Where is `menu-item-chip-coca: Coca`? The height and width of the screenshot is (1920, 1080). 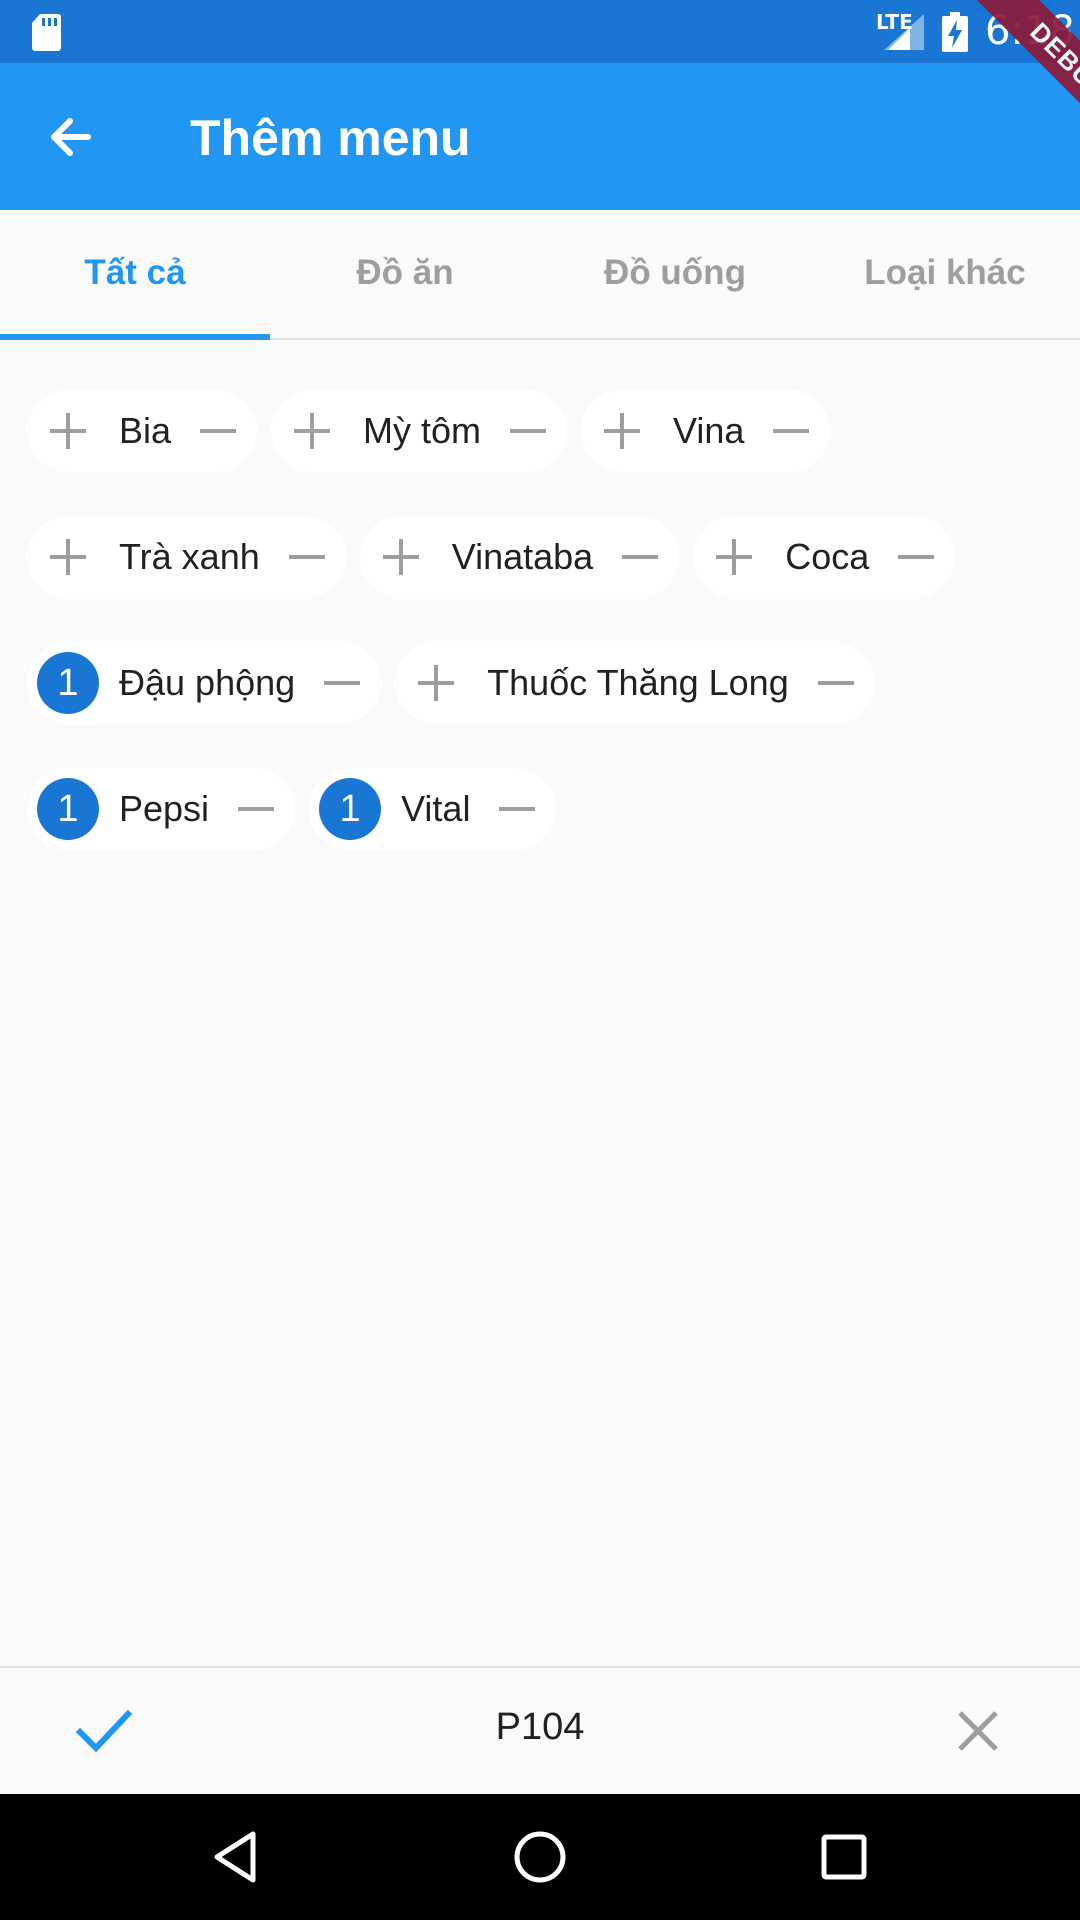
menu-item-chip-coca: Coca is located at coordinates (824, 557).